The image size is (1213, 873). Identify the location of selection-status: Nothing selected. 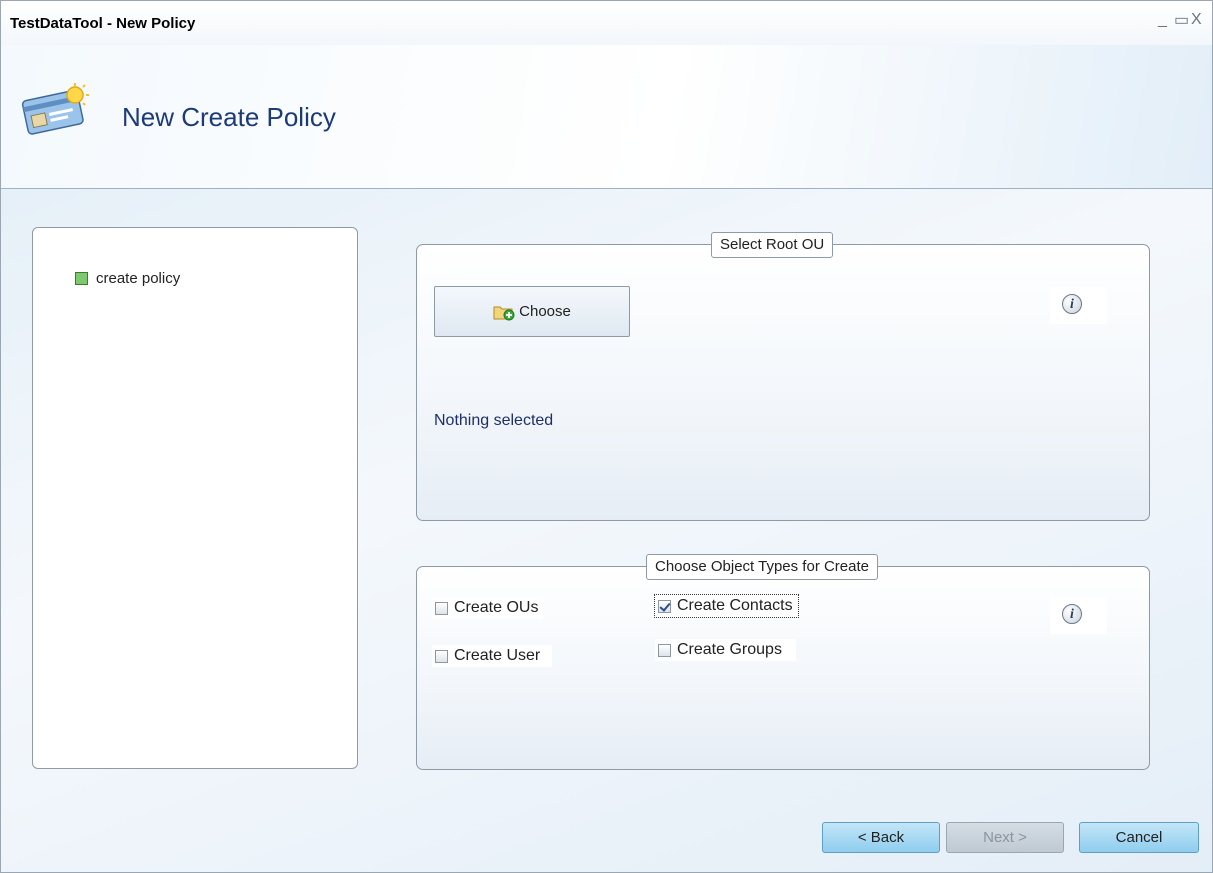
(494, 420).